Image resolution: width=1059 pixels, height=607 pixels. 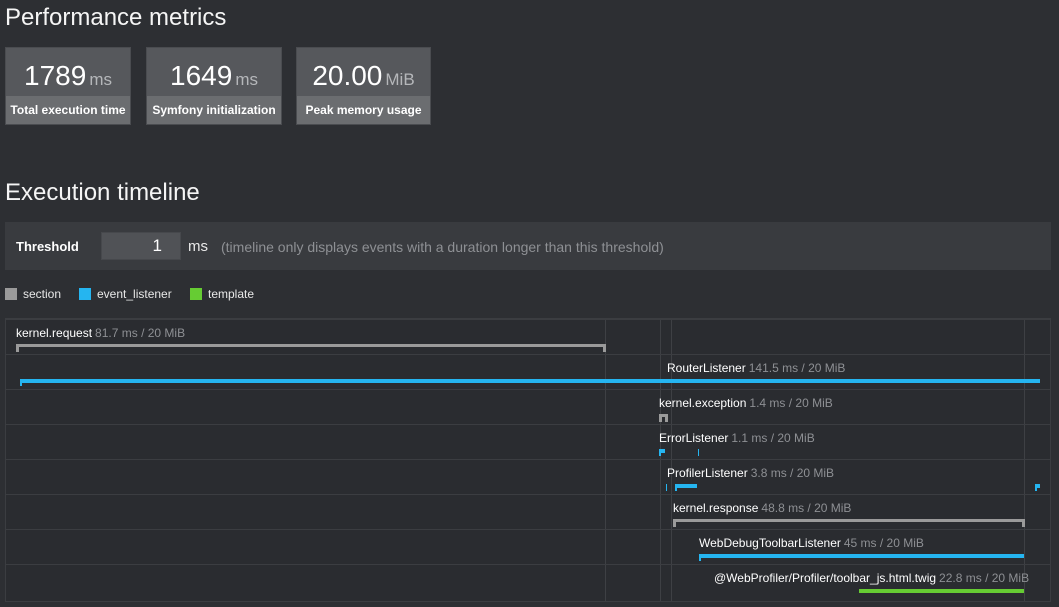 I want to click on metric-peak-memory-usage: 20.00 MiB Peak memory usage, so click(x=363, y=86).